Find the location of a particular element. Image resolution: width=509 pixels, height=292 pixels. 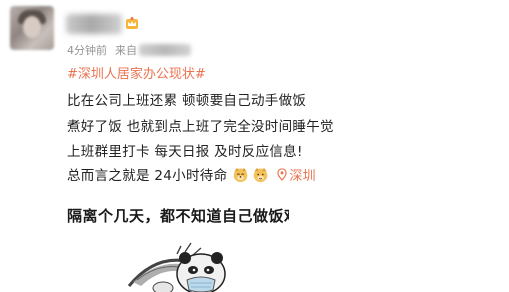

post-text-line-4: 总而言之就是 24小时待命 深圳 is located at coordinates (191, 174).